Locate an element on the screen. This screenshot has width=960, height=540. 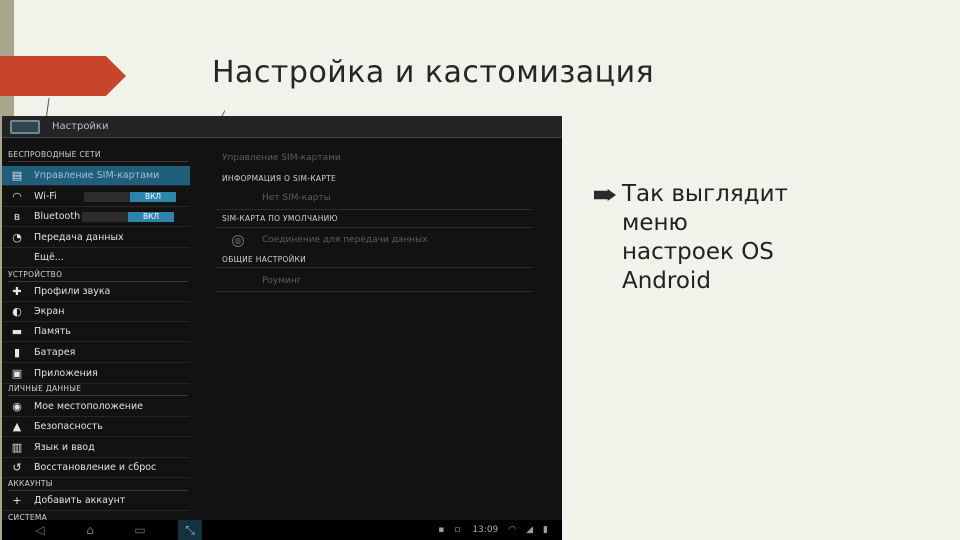
default-sim-header: SIM-КАРТА ПО УМОЛЧАНИЮ is located at coordinates (280, 218).